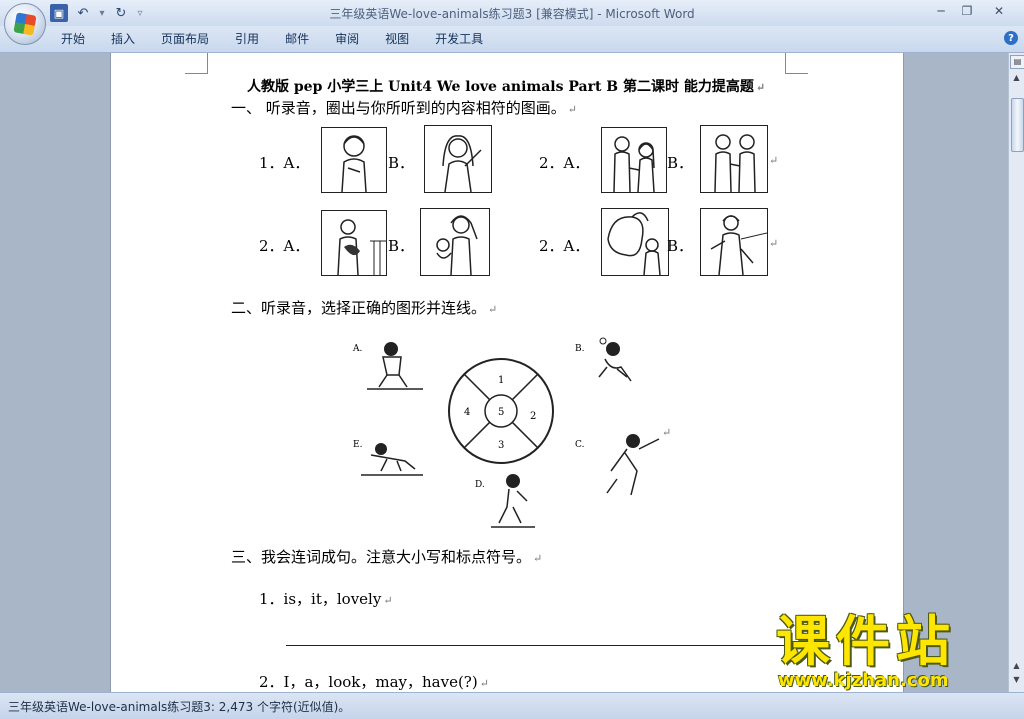 This screenshot has height=719, width=1024. Describe the element at coordinates (458, 159) in the screenshot. I see `q1-left-picture-b` at that location.